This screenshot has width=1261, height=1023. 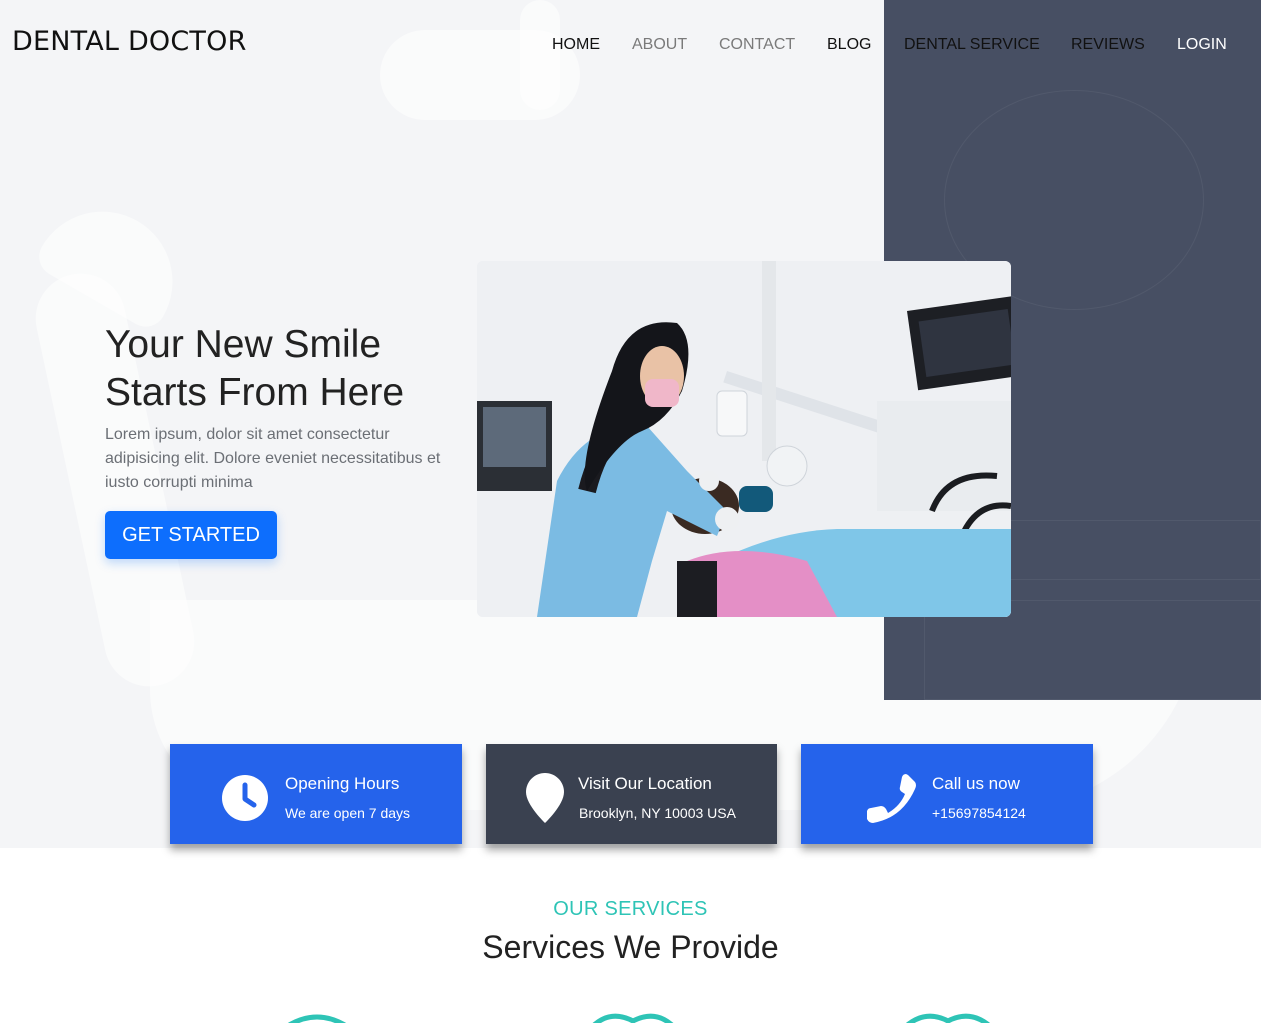 I want to click on nav-contact: CONTACT, so click(x=757, y=45).